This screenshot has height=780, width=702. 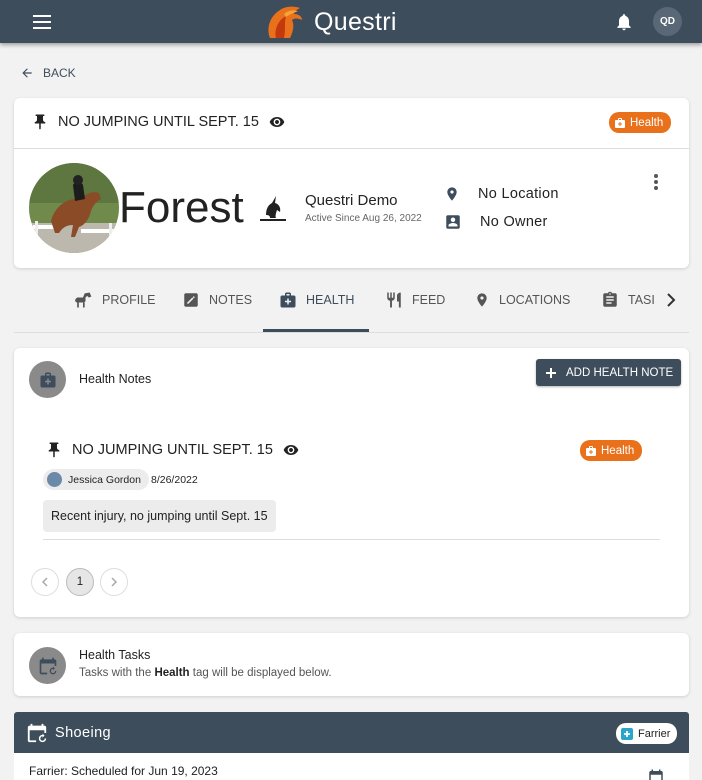 I want to click on horse-icon, so click(x=83, y=300).